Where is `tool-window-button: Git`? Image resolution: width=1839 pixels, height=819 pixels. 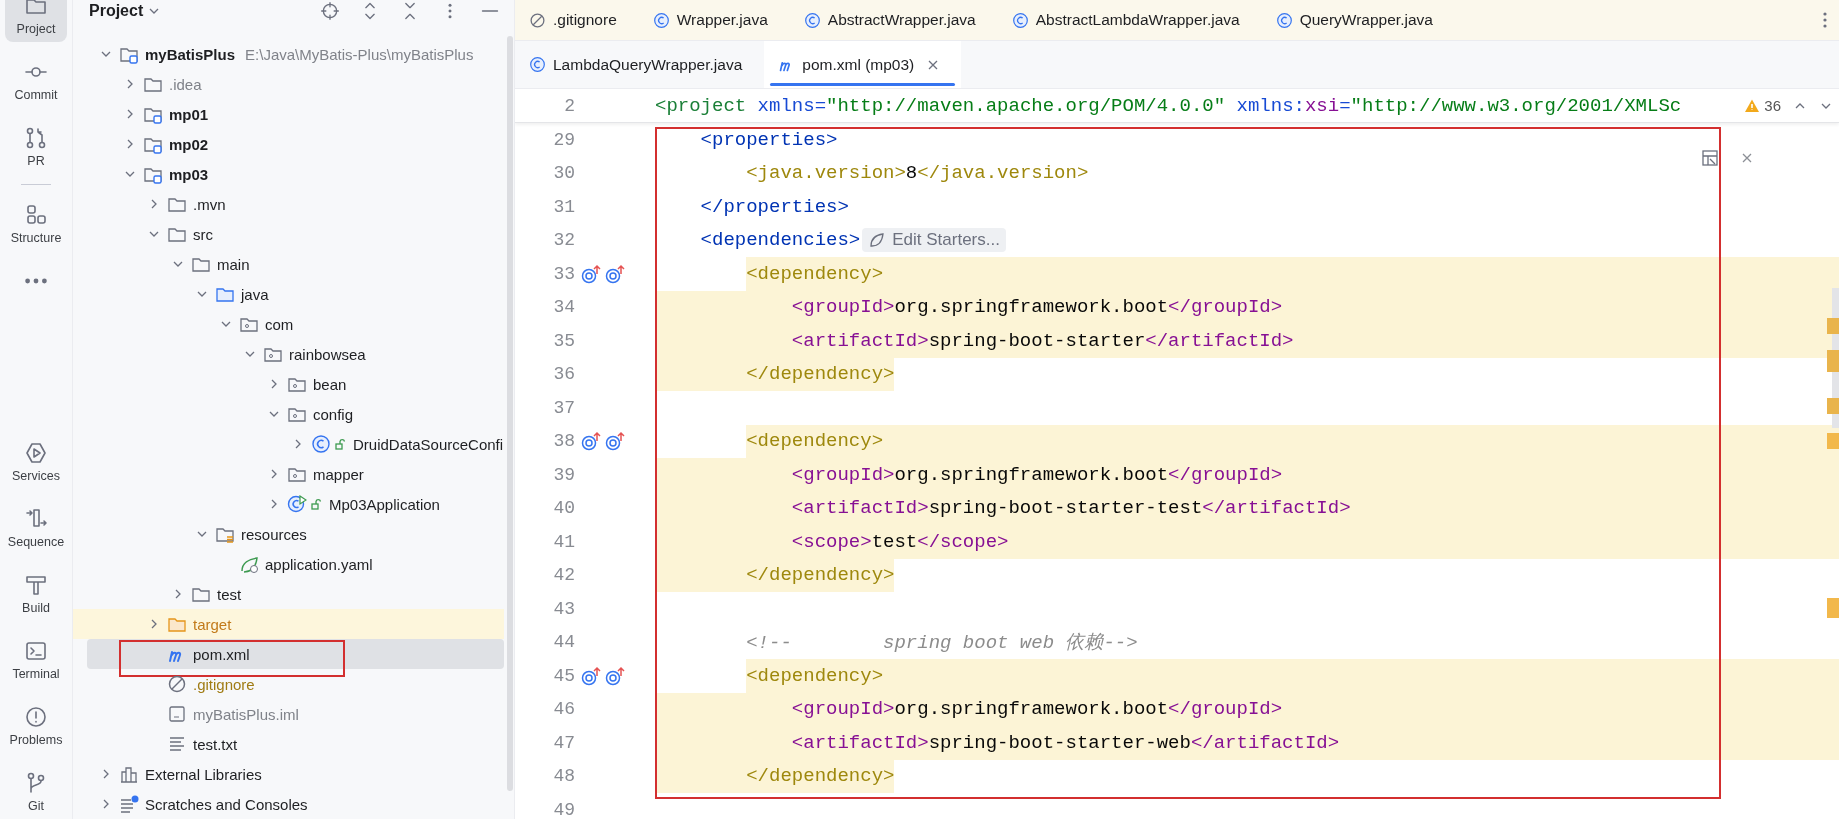
tool-window-button: Git is located at coordinates (36, 791).